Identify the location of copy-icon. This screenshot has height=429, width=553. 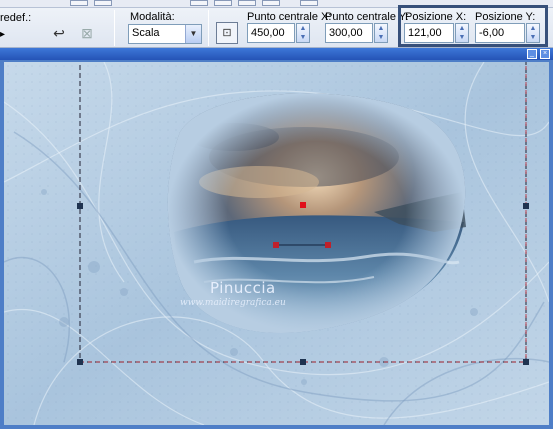
(223, 3).